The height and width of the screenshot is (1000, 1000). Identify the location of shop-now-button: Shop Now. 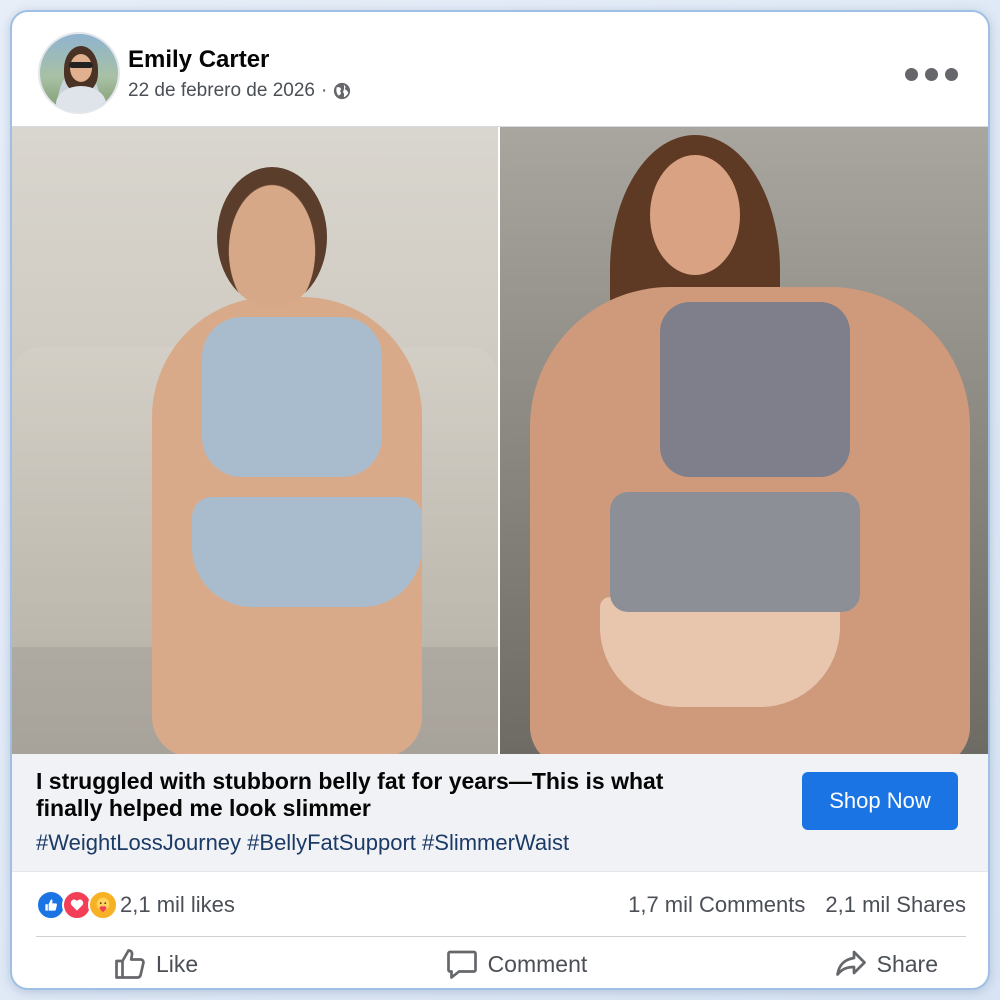
(880, 801).